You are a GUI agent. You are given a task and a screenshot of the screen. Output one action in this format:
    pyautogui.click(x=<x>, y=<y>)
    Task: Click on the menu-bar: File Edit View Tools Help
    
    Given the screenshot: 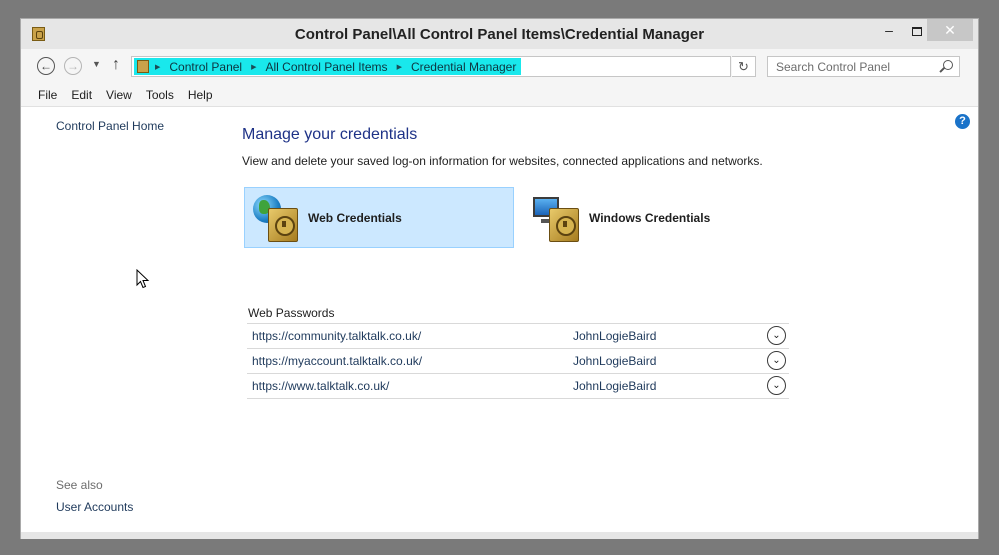 What is the action you would take?
    pyautogui.click(x=499, y=95)
    